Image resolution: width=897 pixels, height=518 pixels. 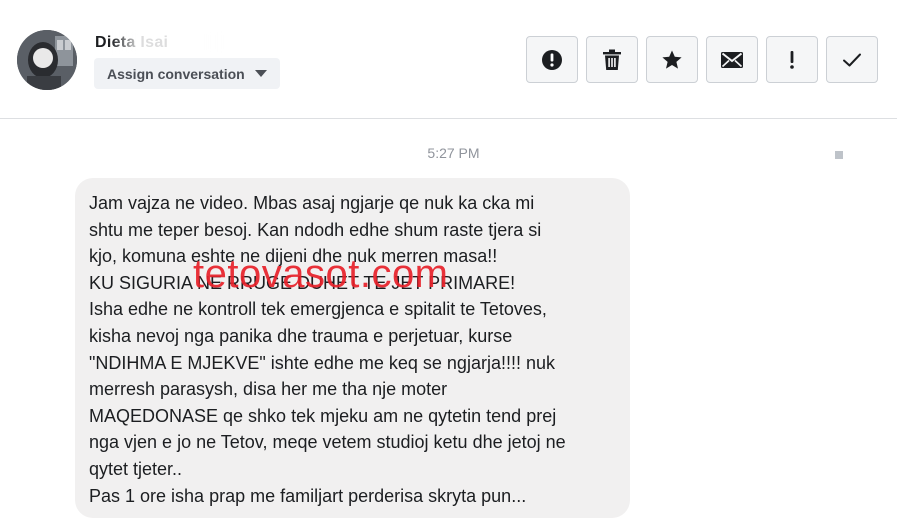 I want to click on mark-unread-button, so click(x=732, y=59).